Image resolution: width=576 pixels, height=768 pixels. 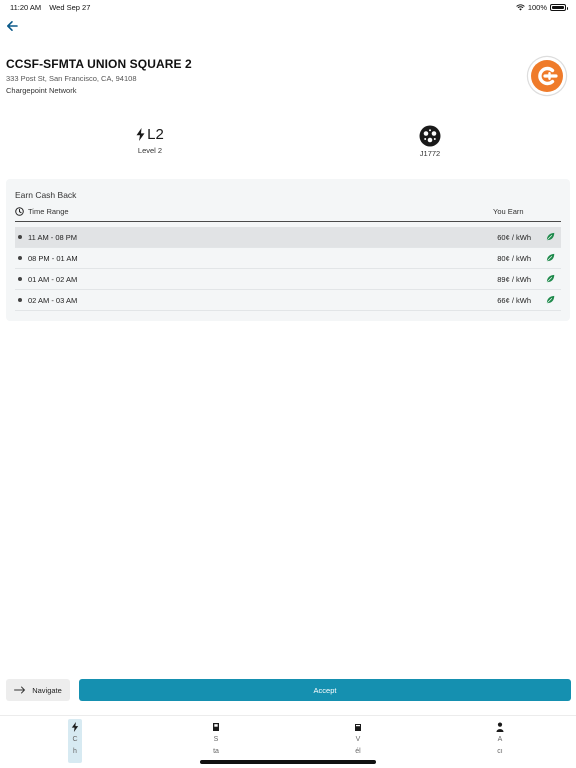 I want to click on cash-back-title: Earn Cash Back, so click(x=46, y=195).